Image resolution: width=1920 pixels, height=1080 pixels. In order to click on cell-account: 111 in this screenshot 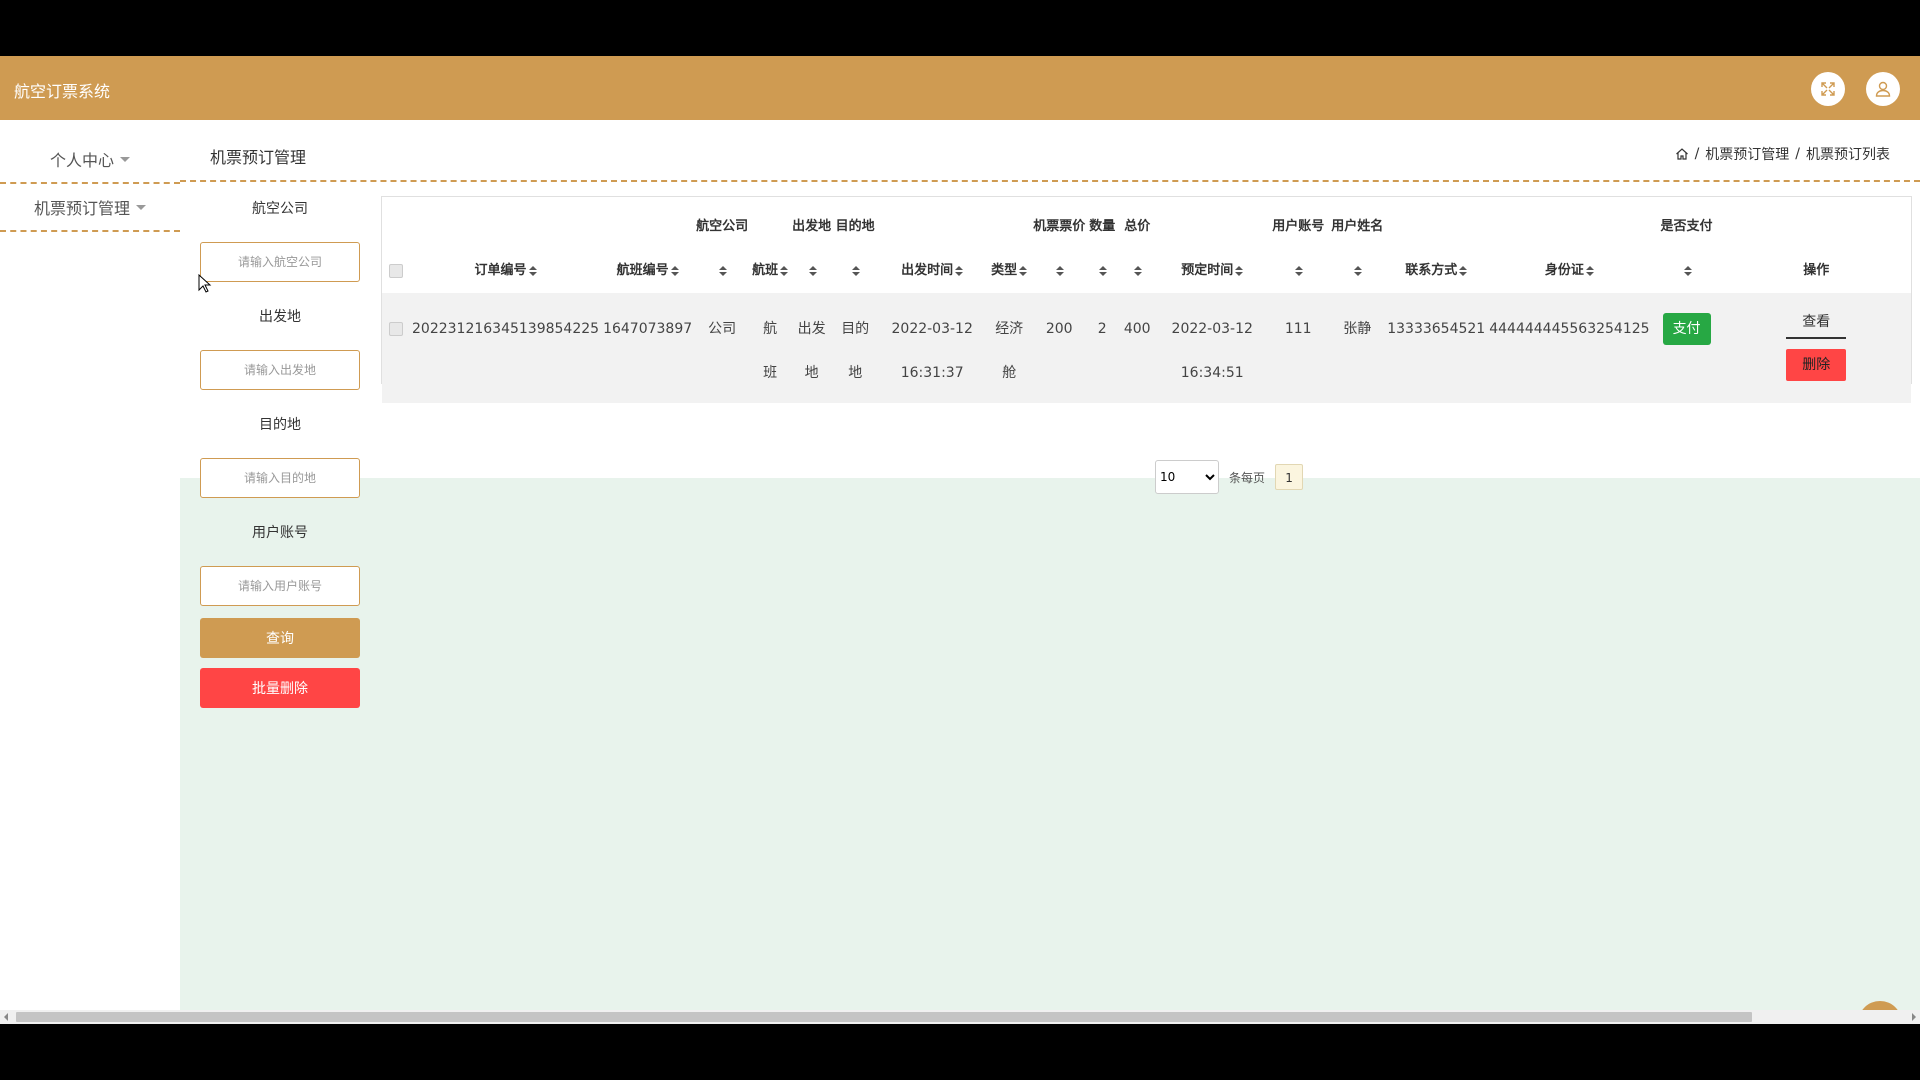, I will do `click(1298, 329)`.